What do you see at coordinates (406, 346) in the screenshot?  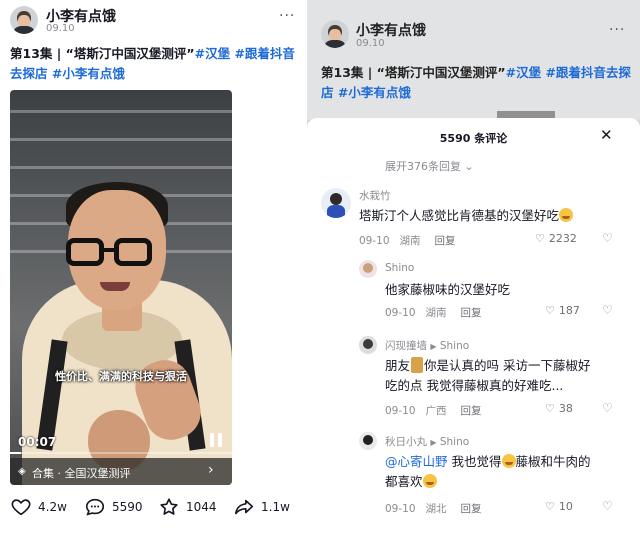 I see `commenter-name-text: 闪现撞墙` at bounding box center [406, 346].